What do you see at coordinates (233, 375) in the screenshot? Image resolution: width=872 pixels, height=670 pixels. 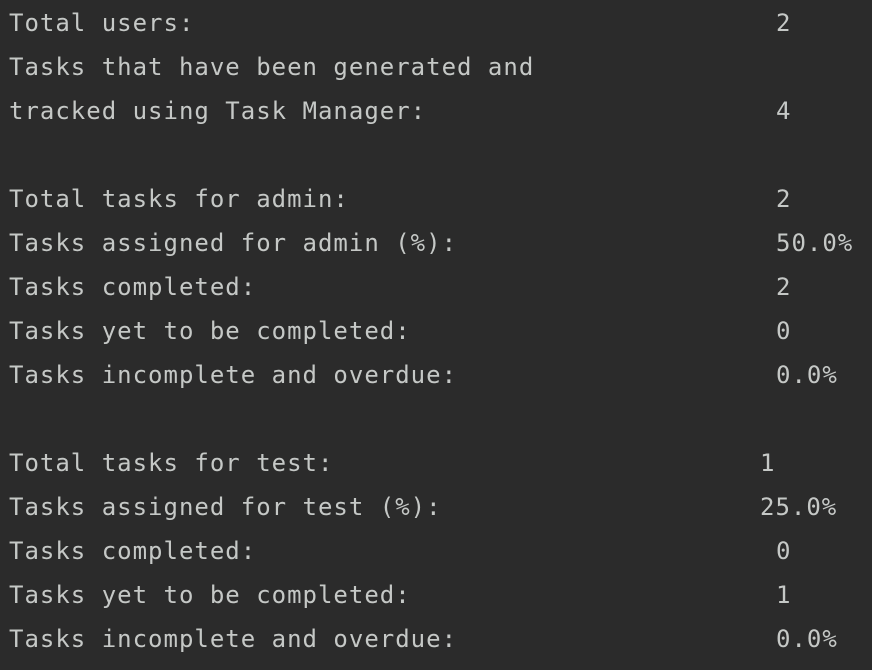 I see `admin-overdue-label: Tasks incomplete and overdue:` at bounding box center [233, 375].